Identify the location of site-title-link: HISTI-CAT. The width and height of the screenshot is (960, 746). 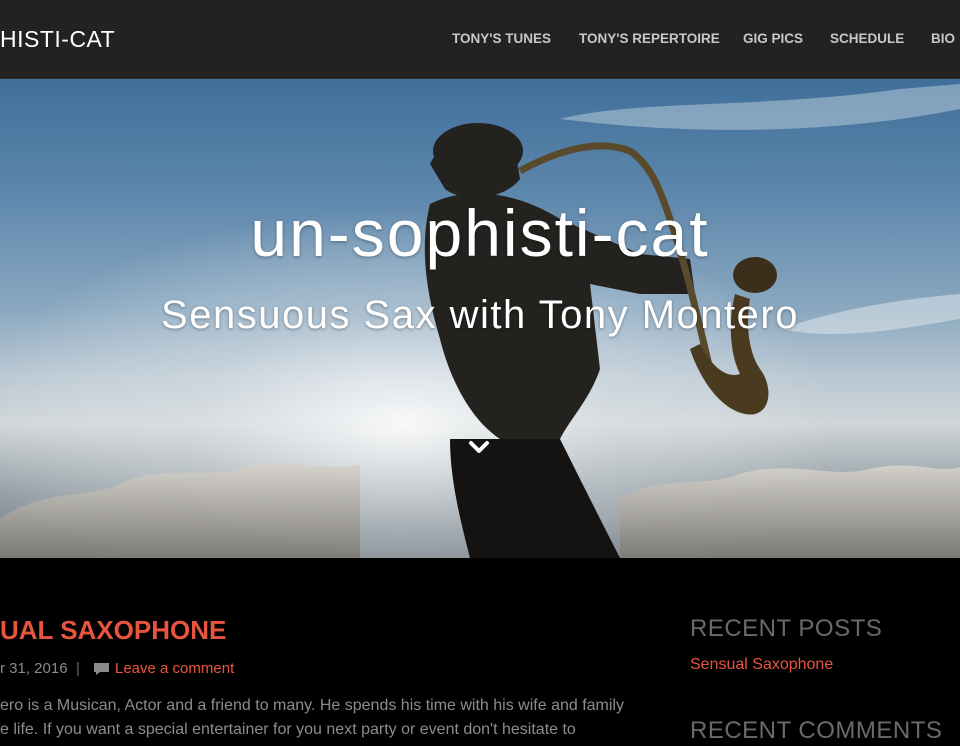
(57, 39).